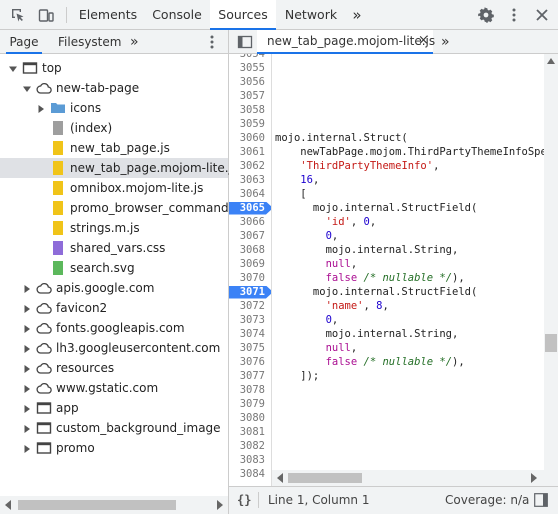 The height and width of the screenshot is (514, 558). Describe the element at coordinates (280, 478) in the screenshot. I see `scroll-left-icon` at that location.